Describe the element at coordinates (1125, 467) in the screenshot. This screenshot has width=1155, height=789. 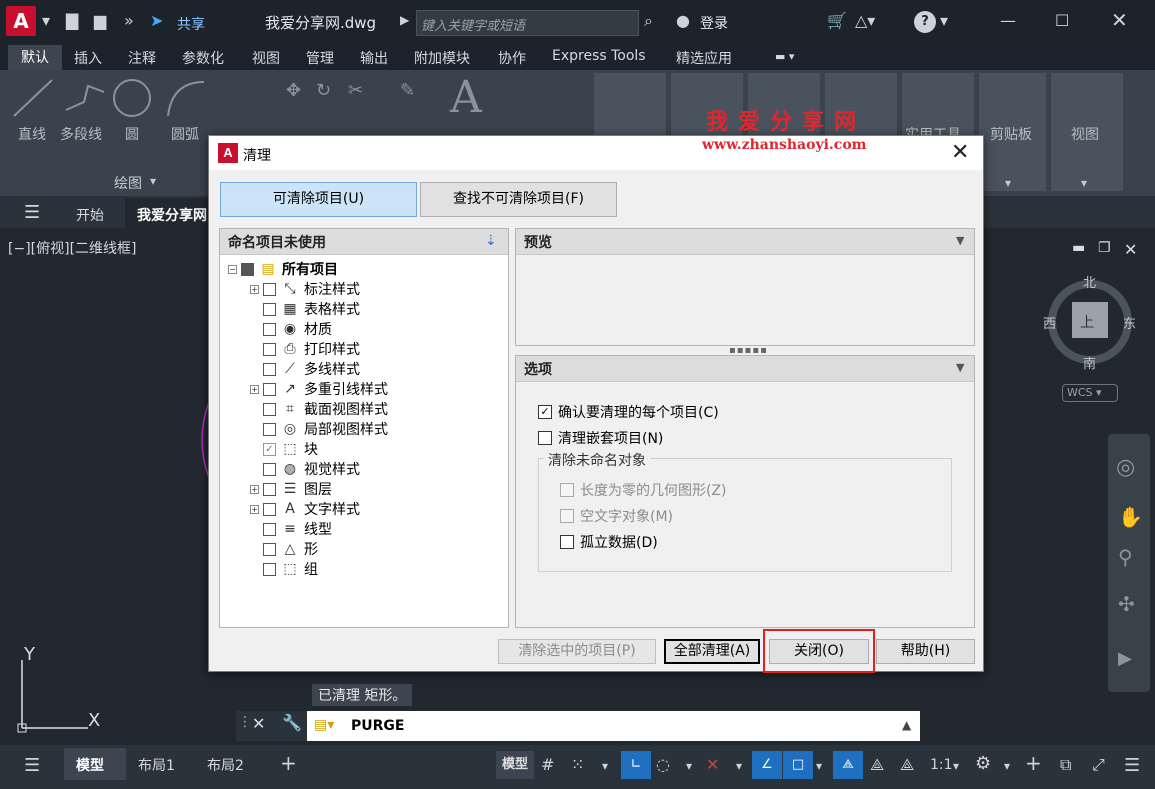
I see `steering-wheel-icon: ◎` at that location.